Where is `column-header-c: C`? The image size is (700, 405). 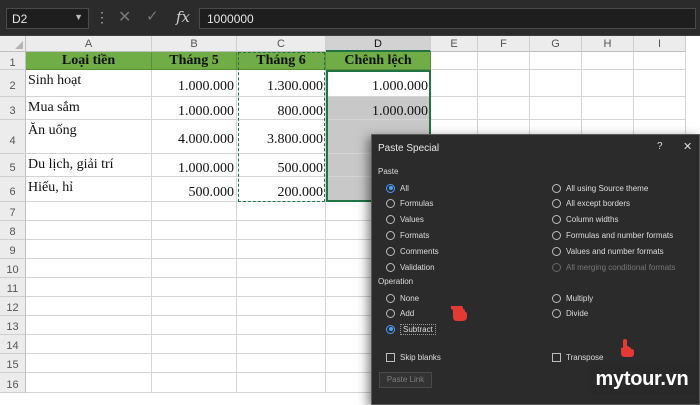
column-header-c: C is located at coordinates (281, 44).